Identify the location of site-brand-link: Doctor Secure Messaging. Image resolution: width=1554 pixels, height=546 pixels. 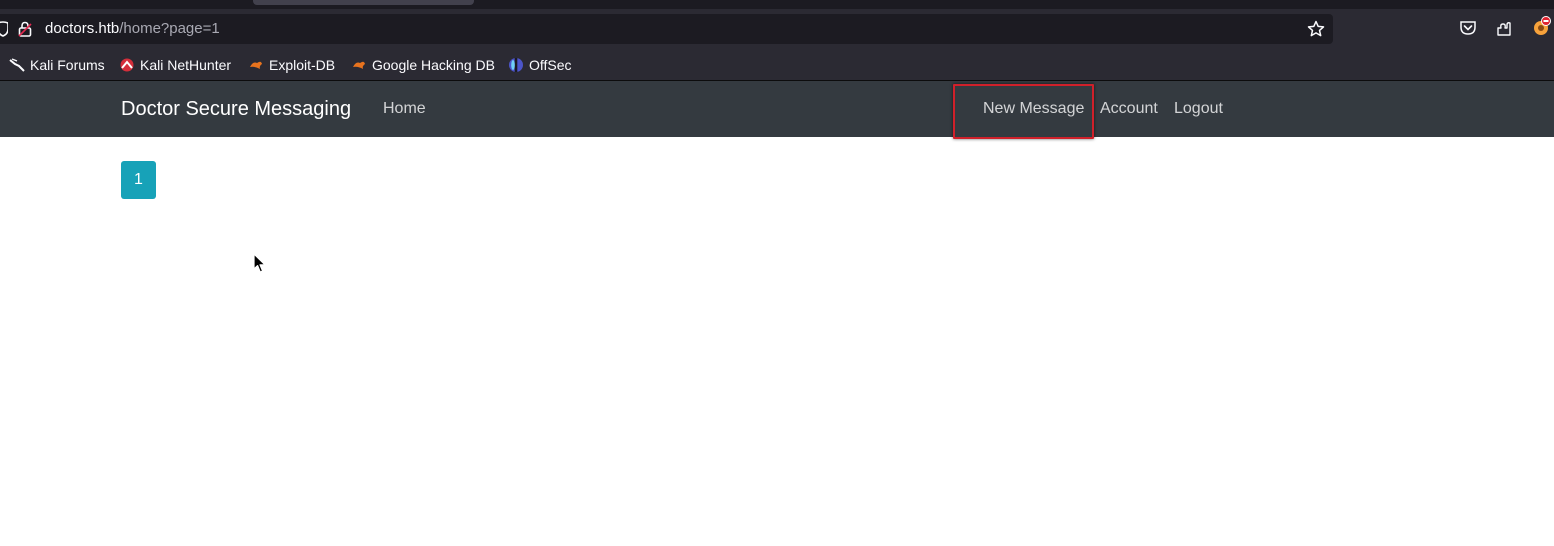
(236, 109).